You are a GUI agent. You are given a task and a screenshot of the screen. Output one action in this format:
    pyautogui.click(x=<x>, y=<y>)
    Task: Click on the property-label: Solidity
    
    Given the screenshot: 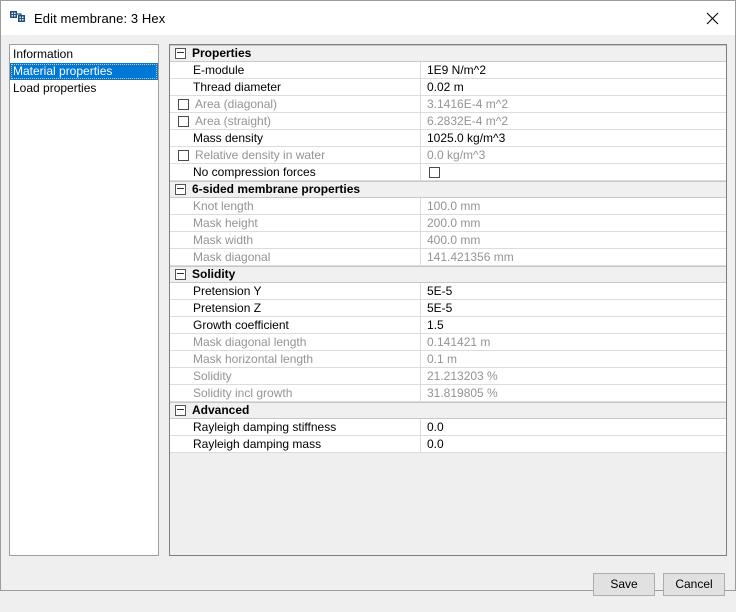 What is the action you would take?
    pyautogui.click(x=212, y=375)
    